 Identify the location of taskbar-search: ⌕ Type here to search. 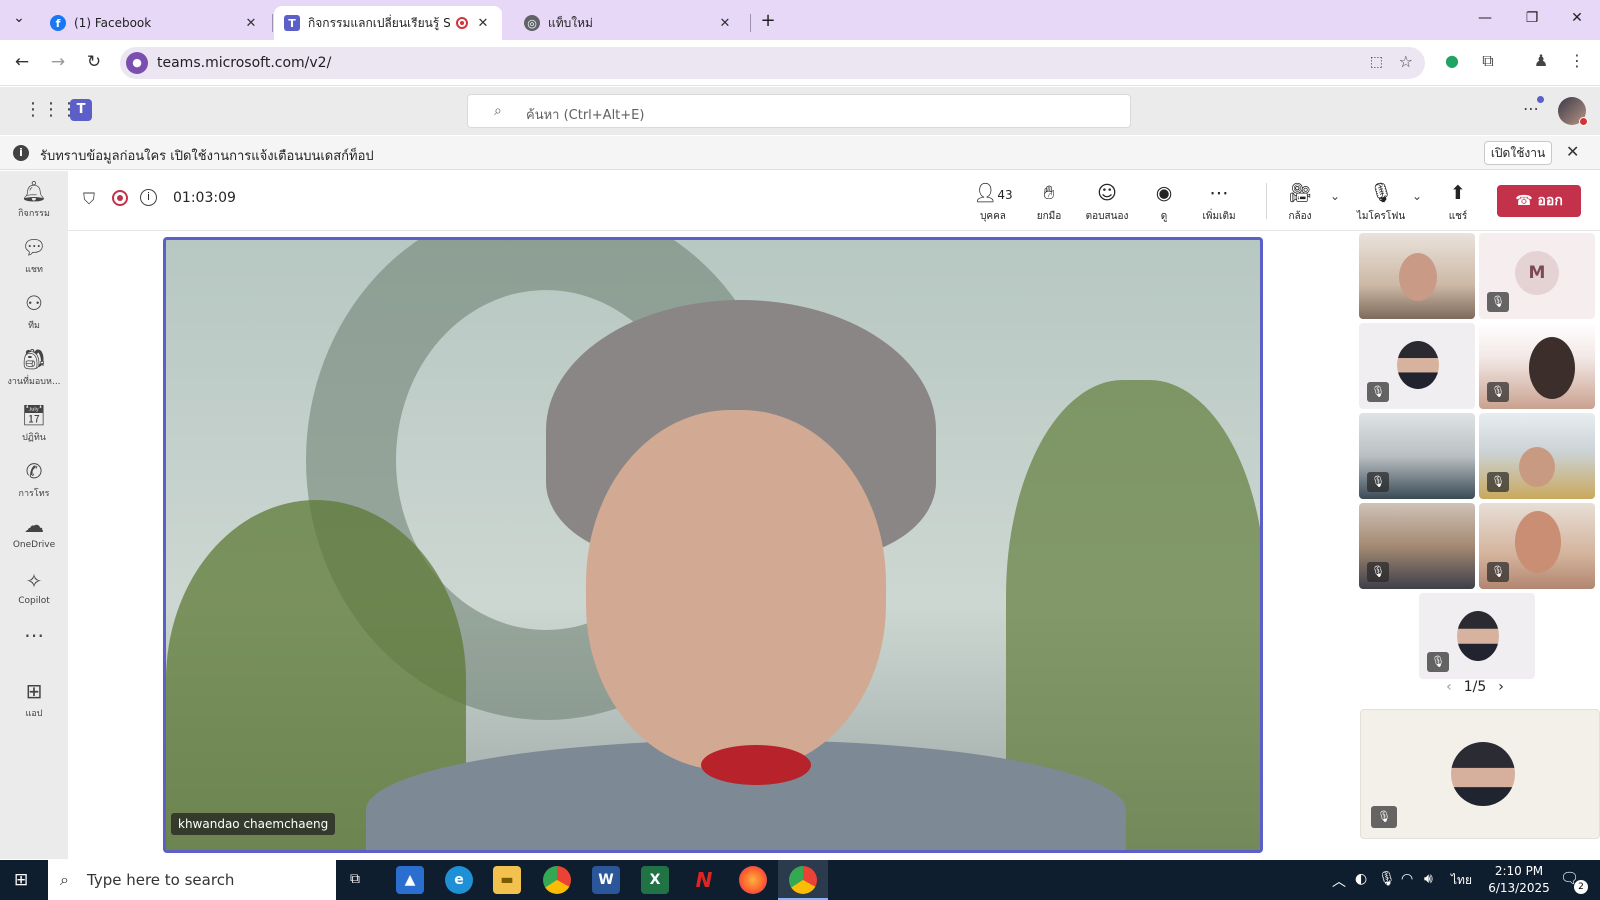
(192, 880).